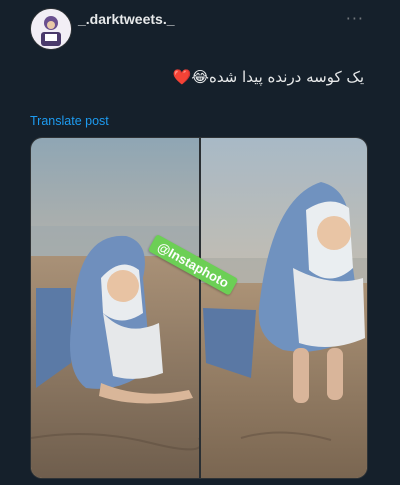  I want to click on more-horizontal-icon: ···, so click(355, 18).